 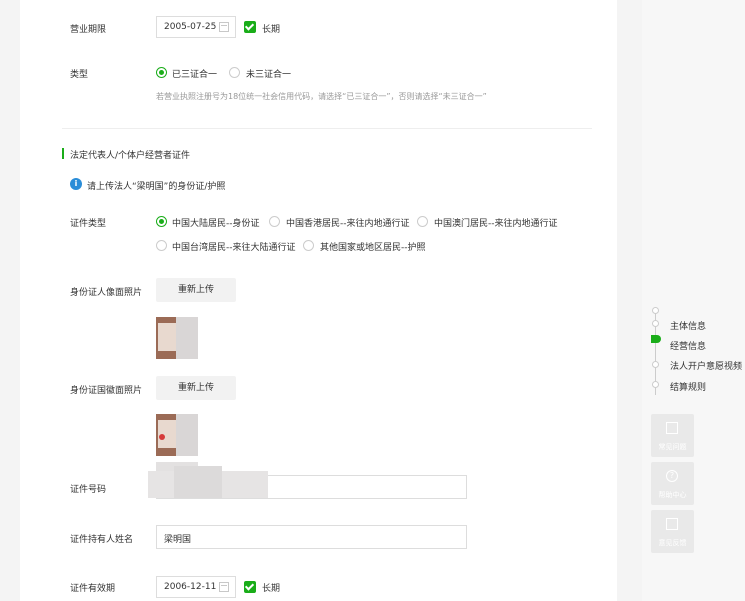 What do you see at coordinates (655, 310) in the screenshot?
I see `step-start-dot` at bounding box center [655, 310].